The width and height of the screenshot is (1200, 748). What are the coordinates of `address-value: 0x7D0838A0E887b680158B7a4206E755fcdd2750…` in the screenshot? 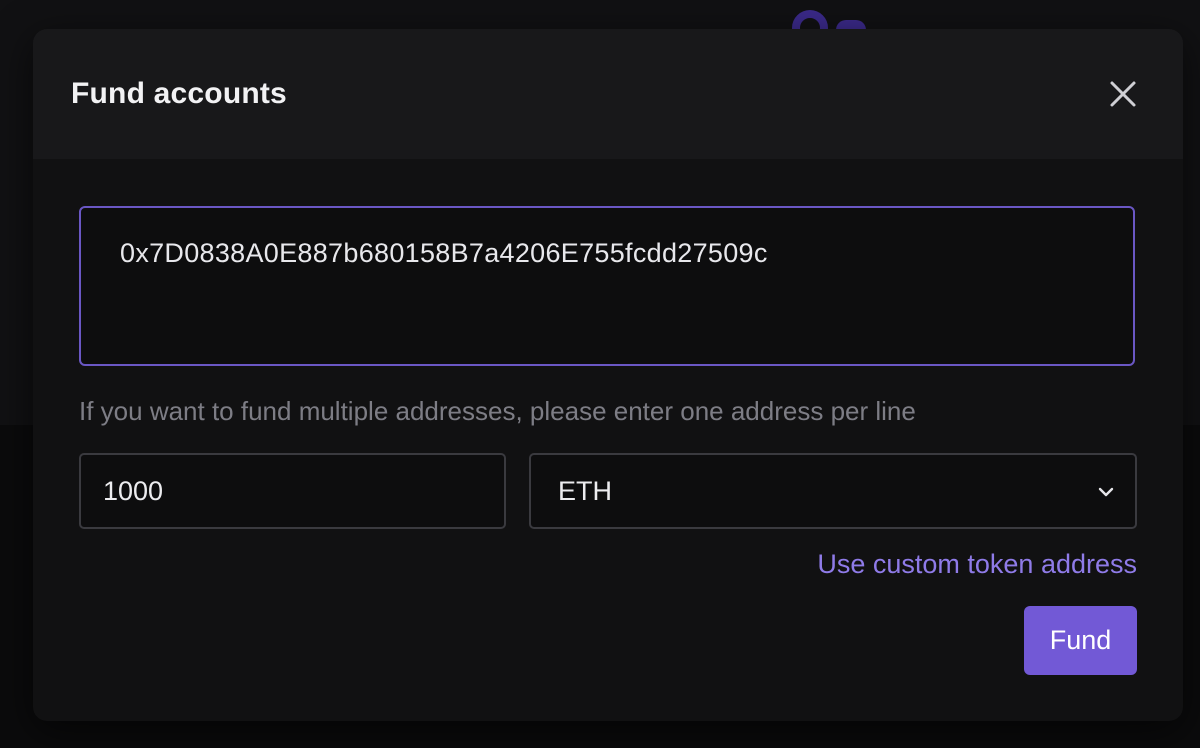 It's located at (444, 253).